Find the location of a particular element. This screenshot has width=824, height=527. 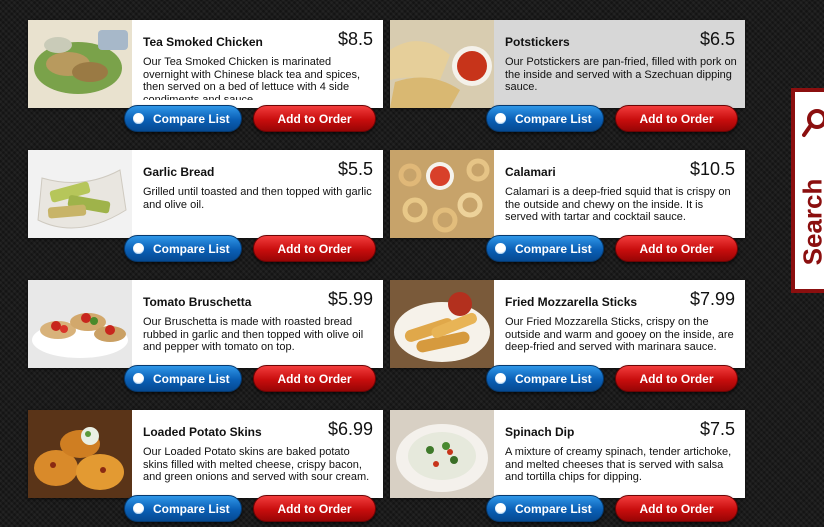

item-price: $5.99 is located at coordinates (350, 299).